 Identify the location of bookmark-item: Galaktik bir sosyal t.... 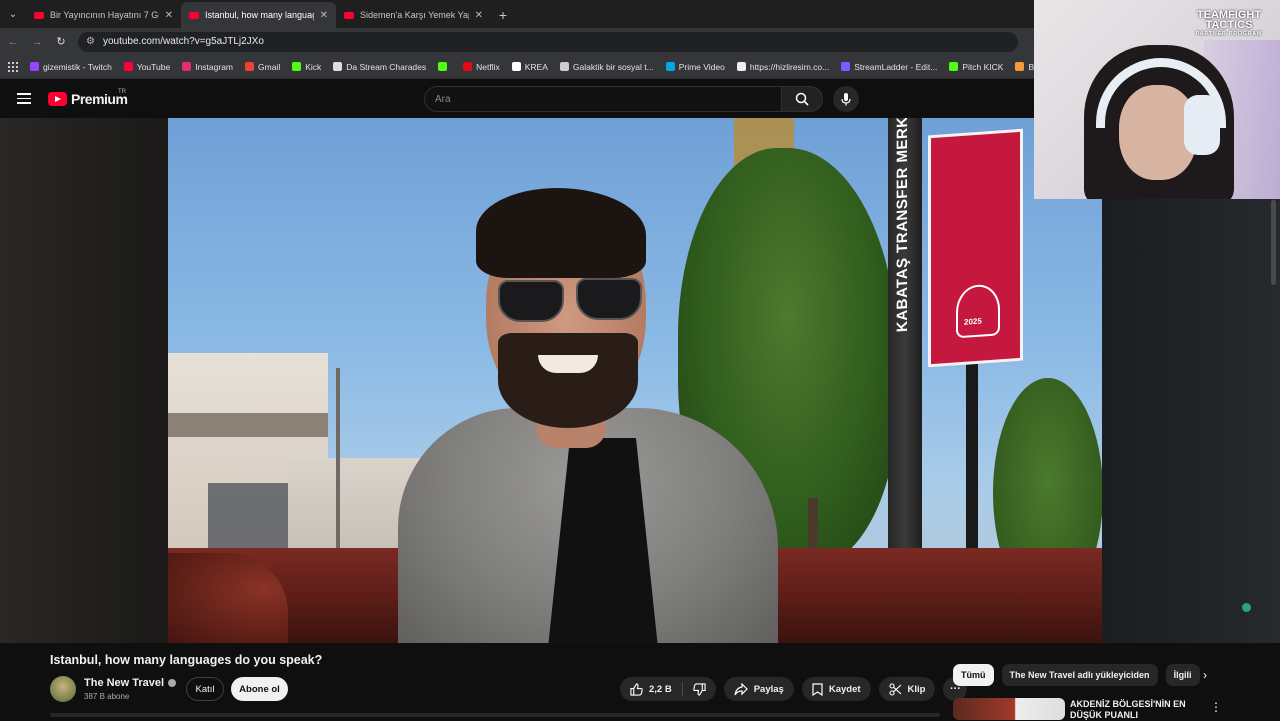
(606, 67).